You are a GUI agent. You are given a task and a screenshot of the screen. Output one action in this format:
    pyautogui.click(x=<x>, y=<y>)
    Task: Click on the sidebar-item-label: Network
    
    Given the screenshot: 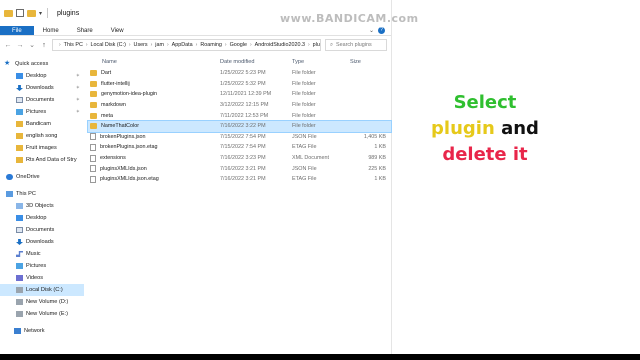 What is the action you would take?
    pyautogui.click(x=34, y=331)
    